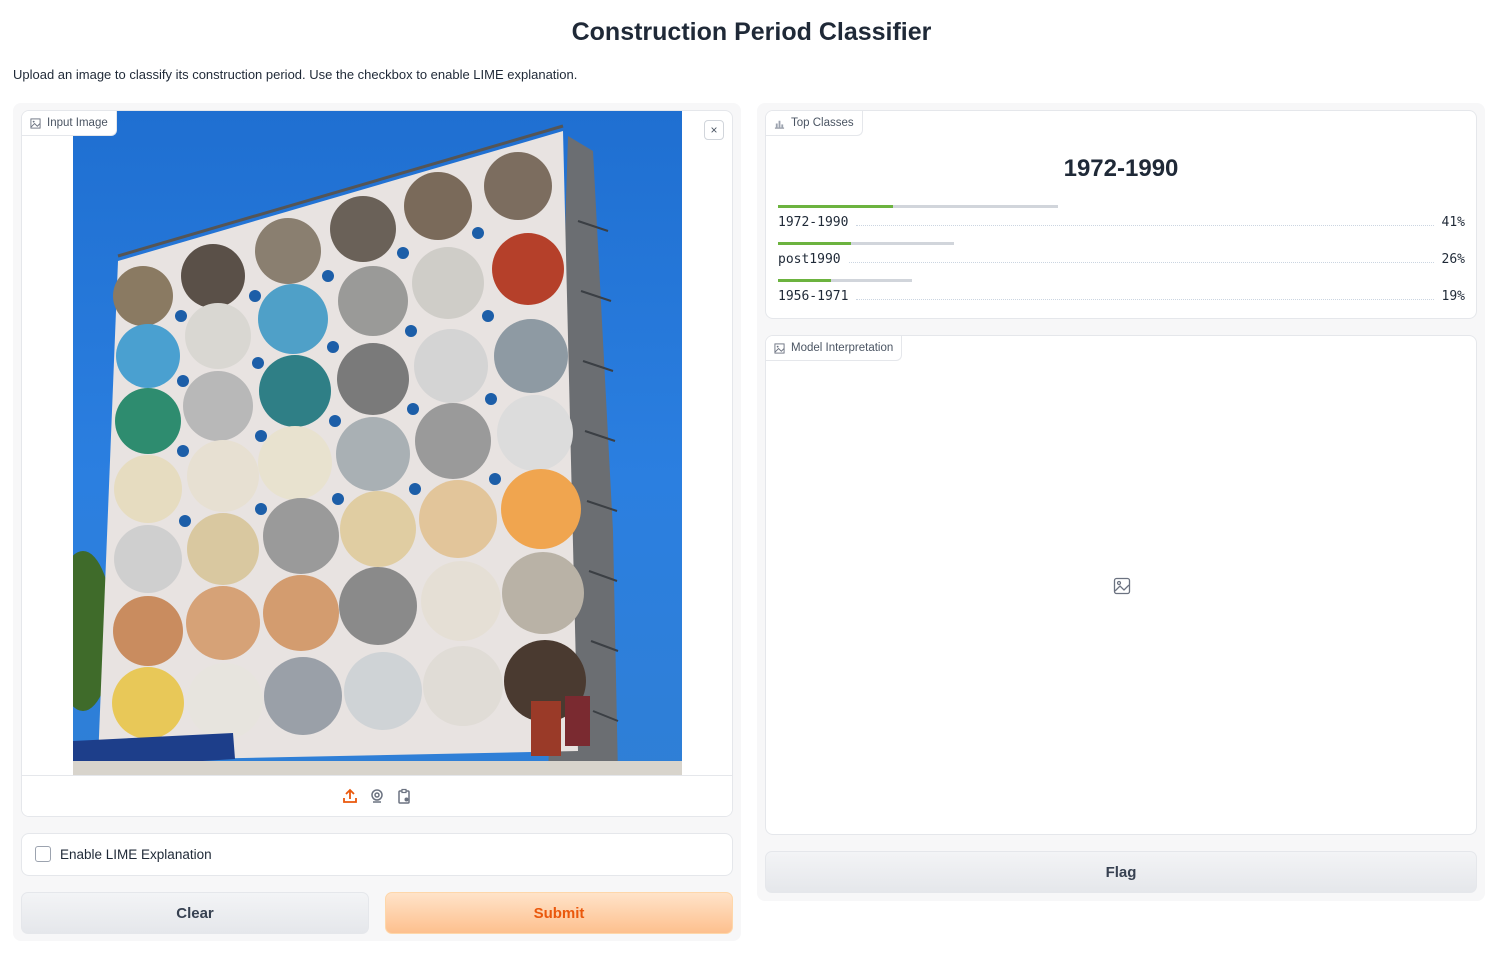 The image size is (1503, 970). I want to click on confidence-label: 1972-1990, so click(813, 222).